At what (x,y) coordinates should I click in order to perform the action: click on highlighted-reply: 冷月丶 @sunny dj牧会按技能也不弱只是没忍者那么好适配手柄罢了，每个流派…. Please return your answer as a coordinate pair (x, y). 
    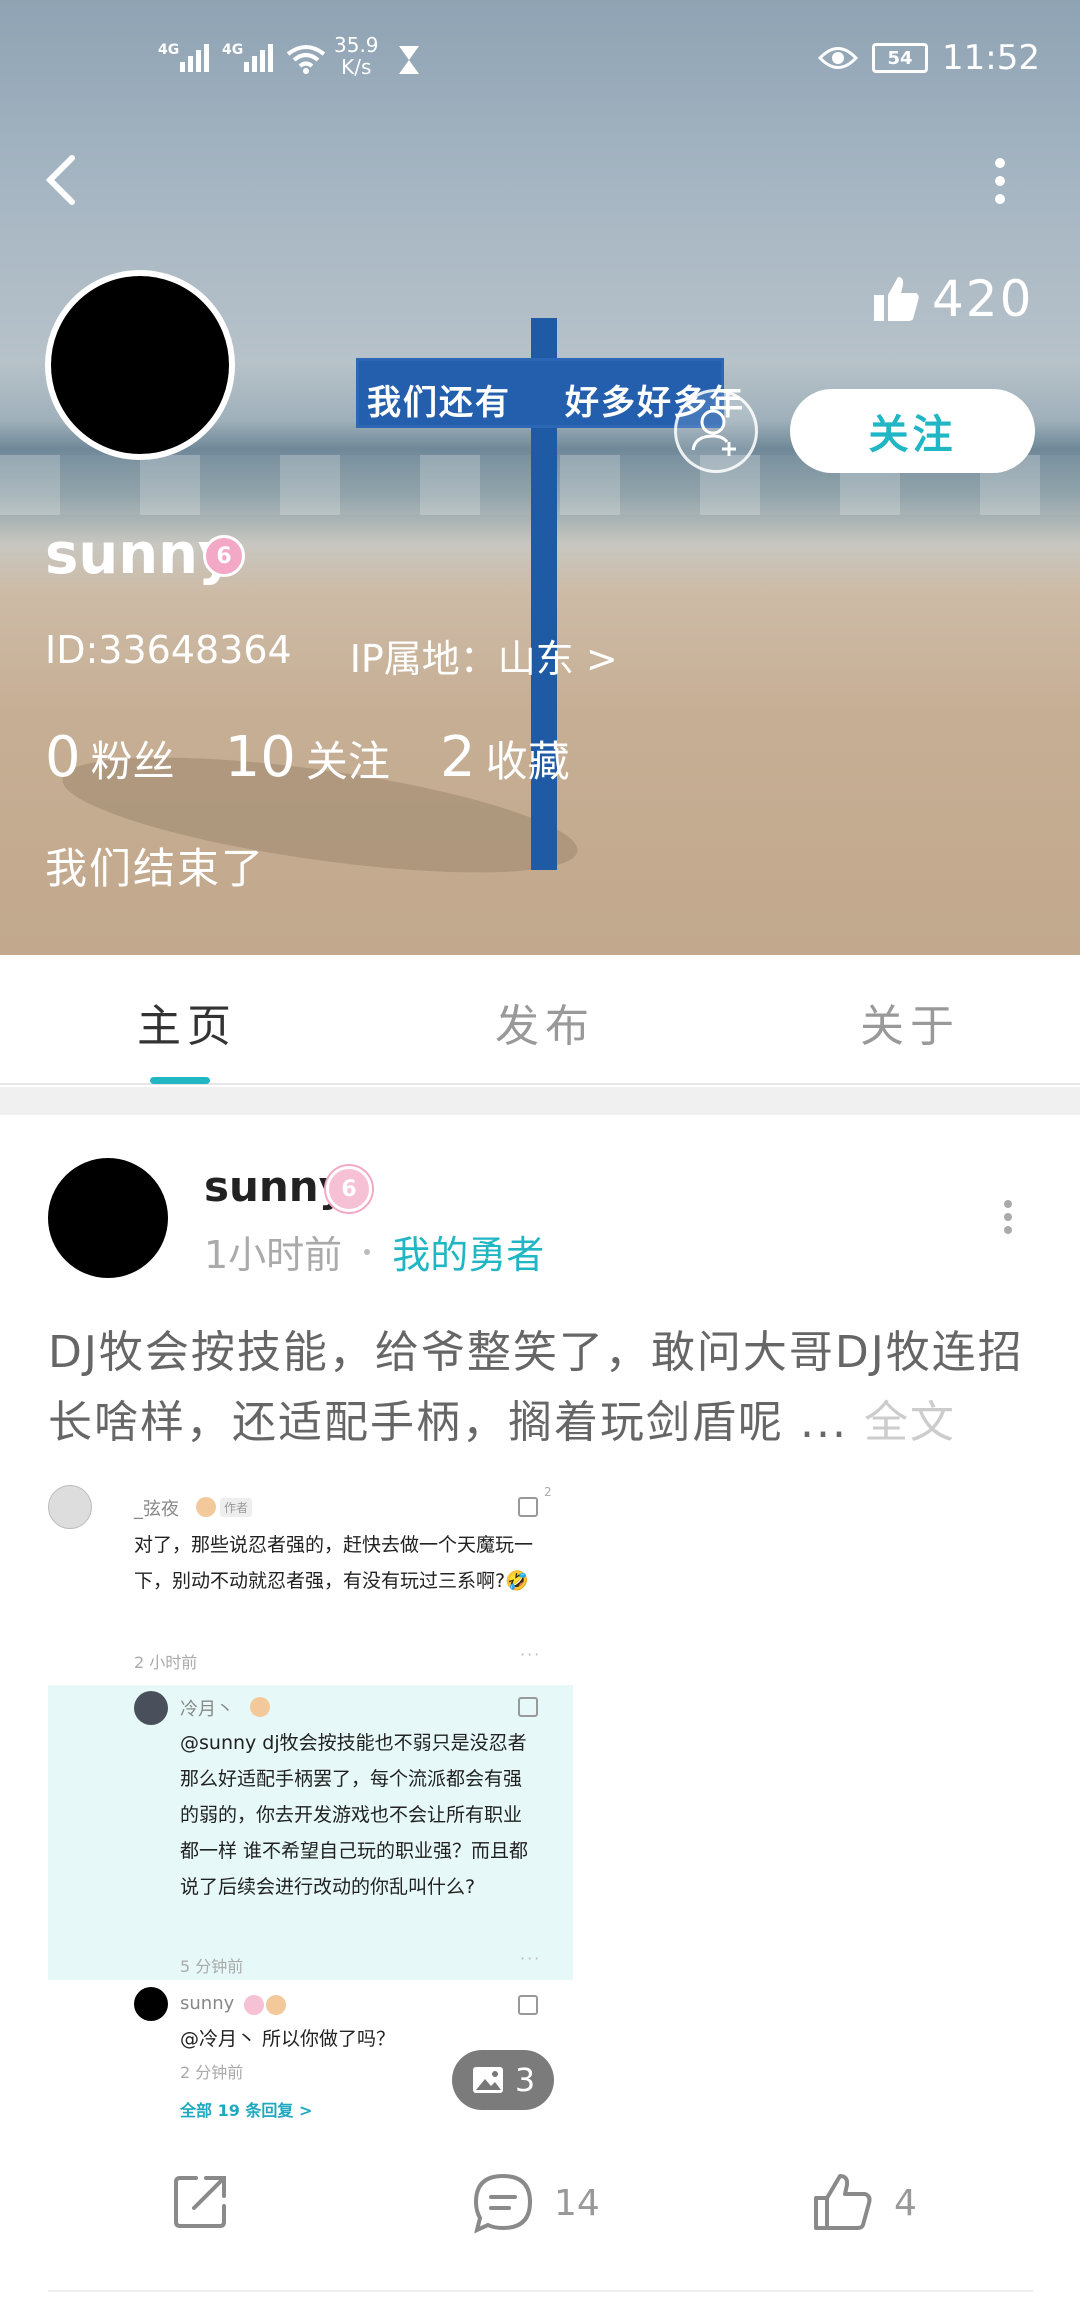
    Looking at the image, I should click on (310, 1832).